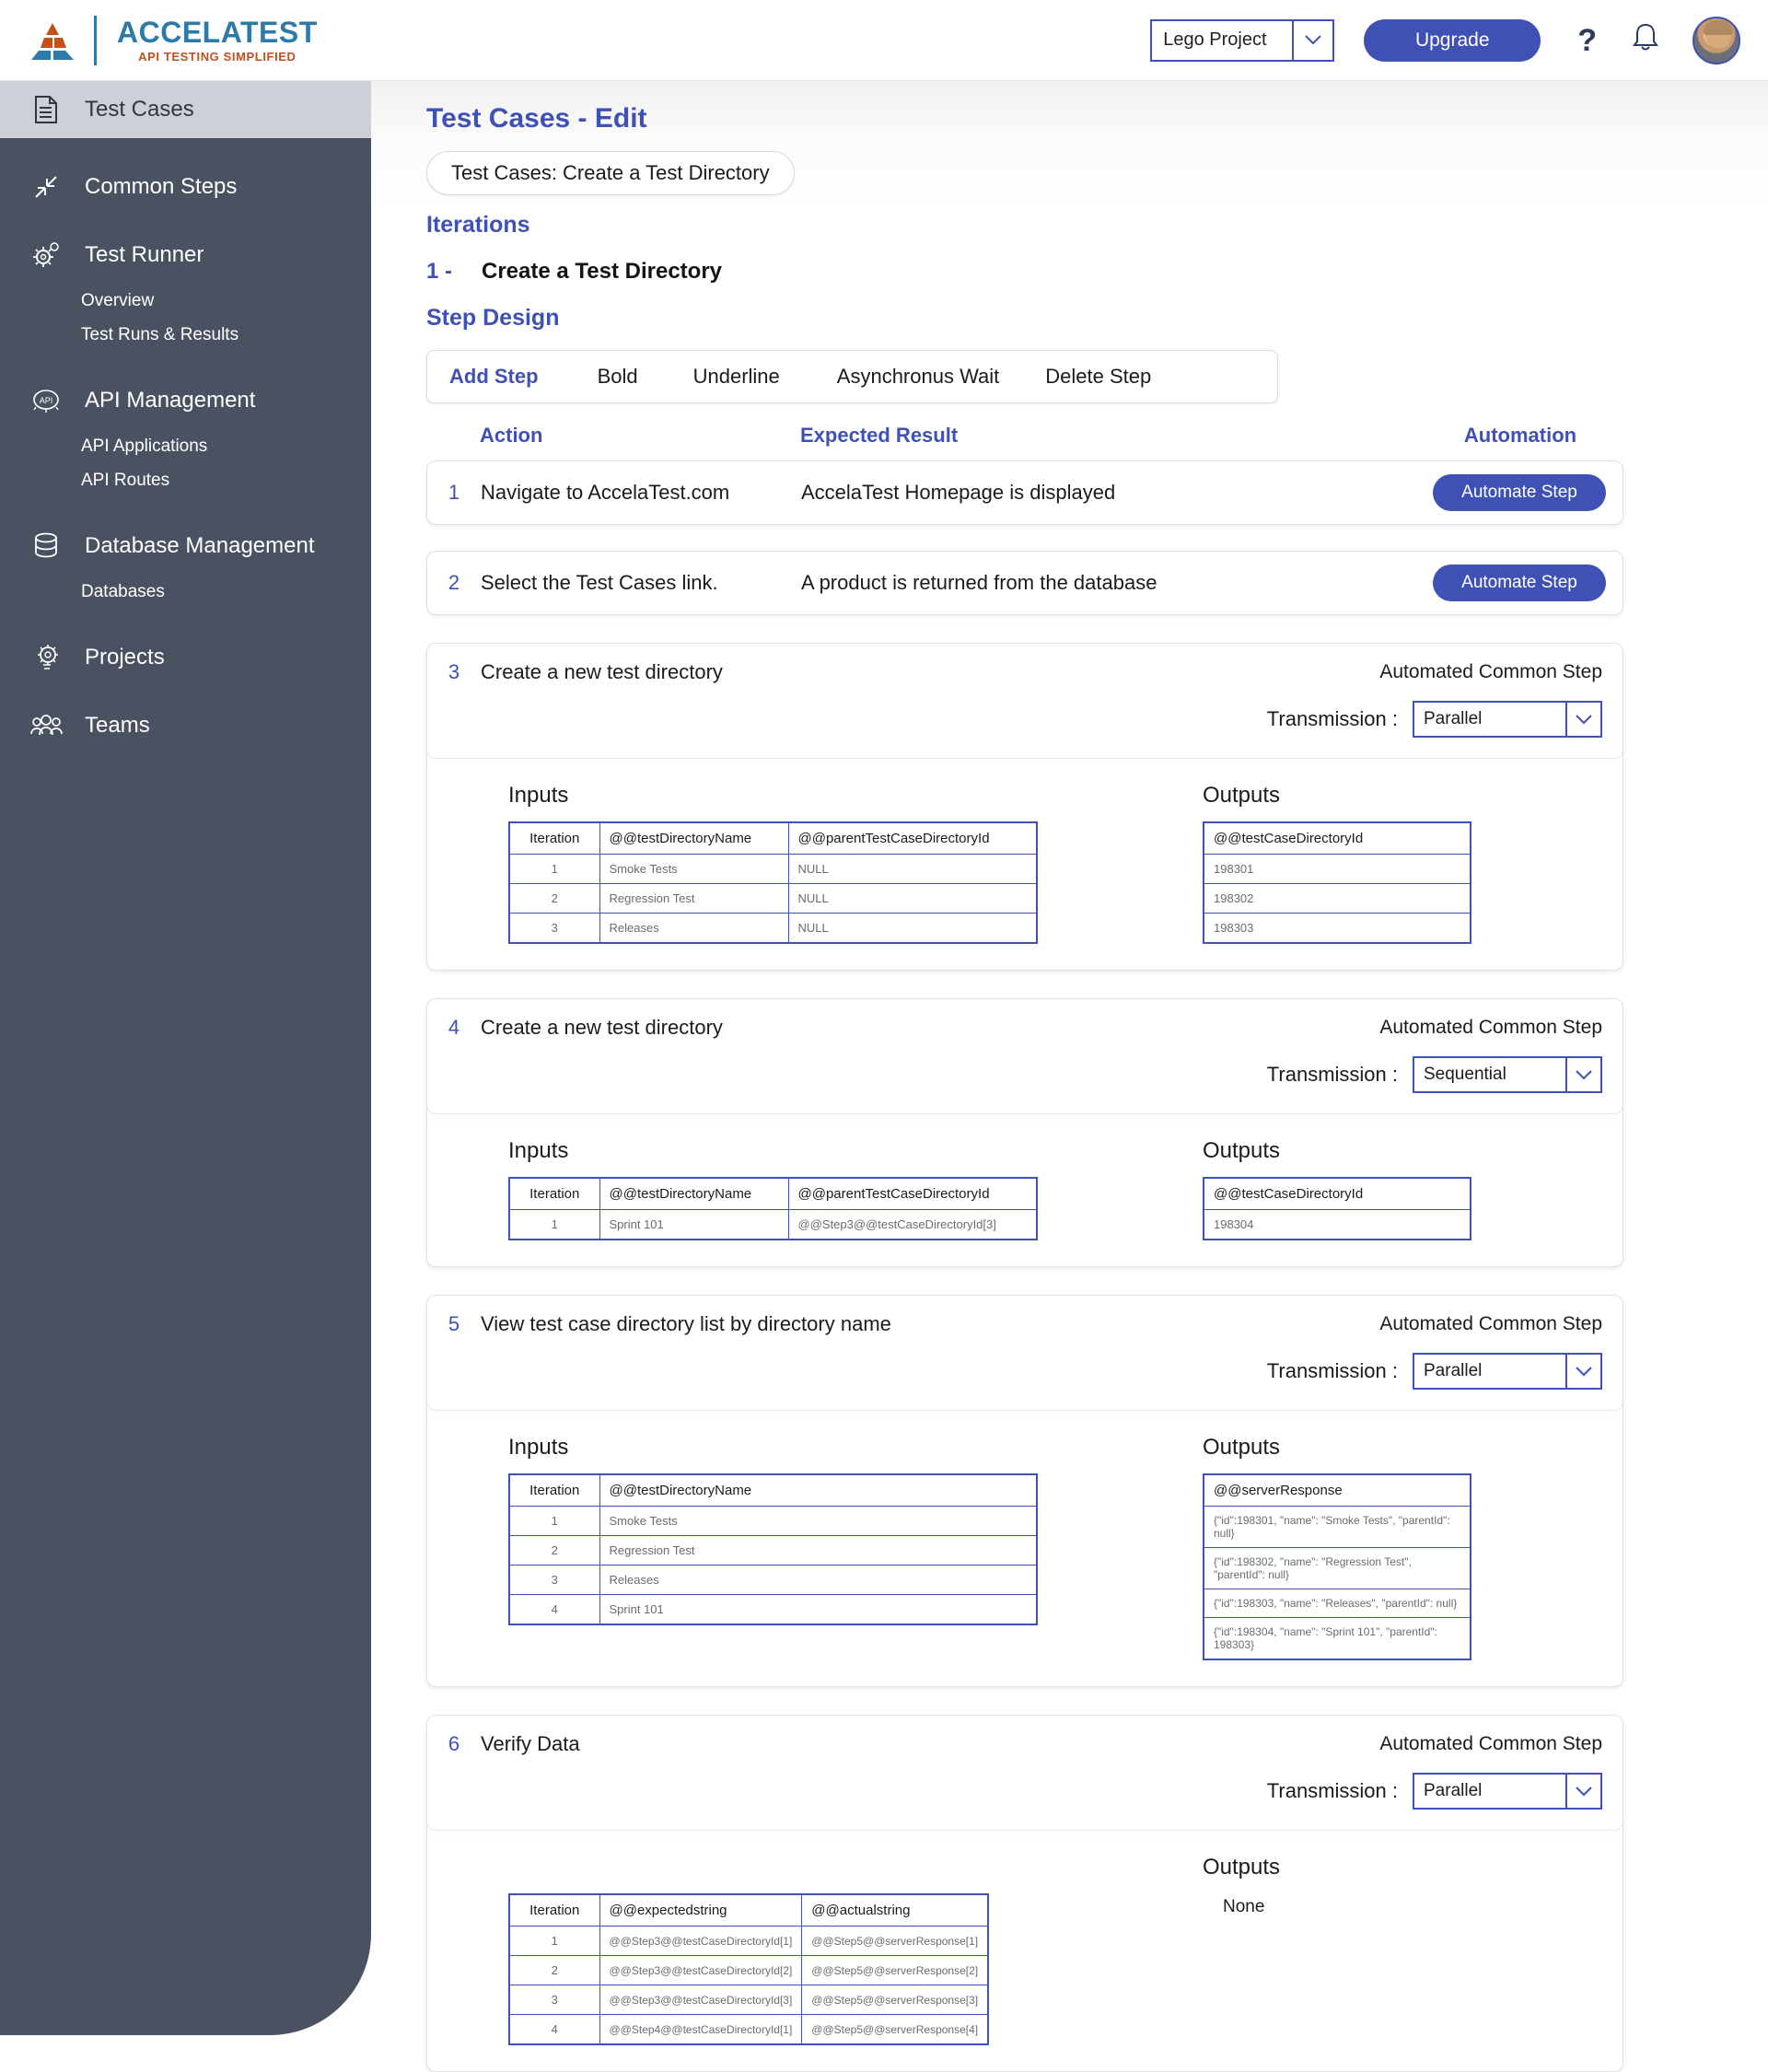 The image size is (1768, 2072). Describe the element at coordinates (701, 2029) in the screenshot. I see `table-cell: @@Step4@@testCaseDirectoryId[1]` at that location.